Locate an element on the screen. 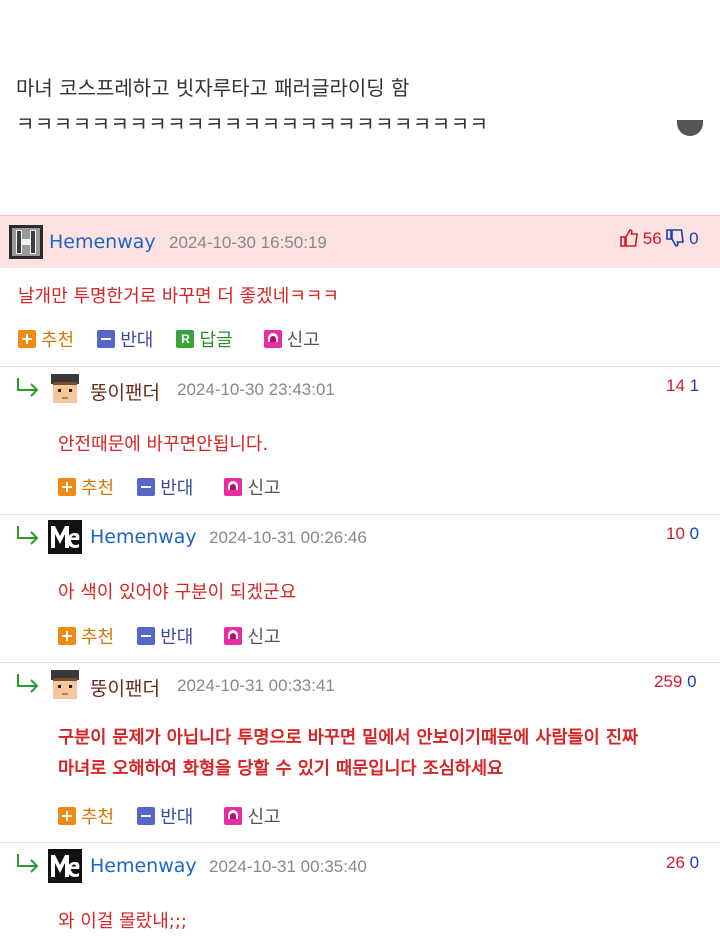 This screenshot has width=720, height=945. comment-date: 2024-10-31 00:35:40 is located at coordinates (288, 866).